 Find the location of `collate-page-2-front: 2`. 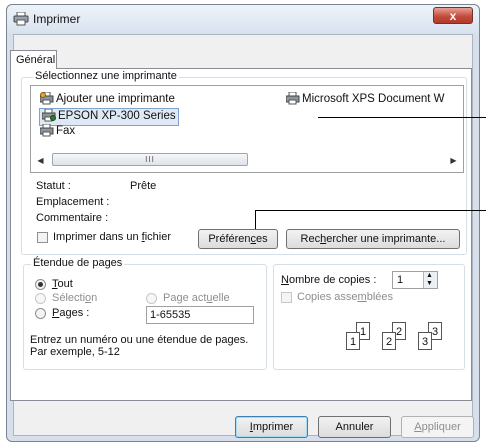

collate-page-2-front: 2 is located at coordinates (389, 341).